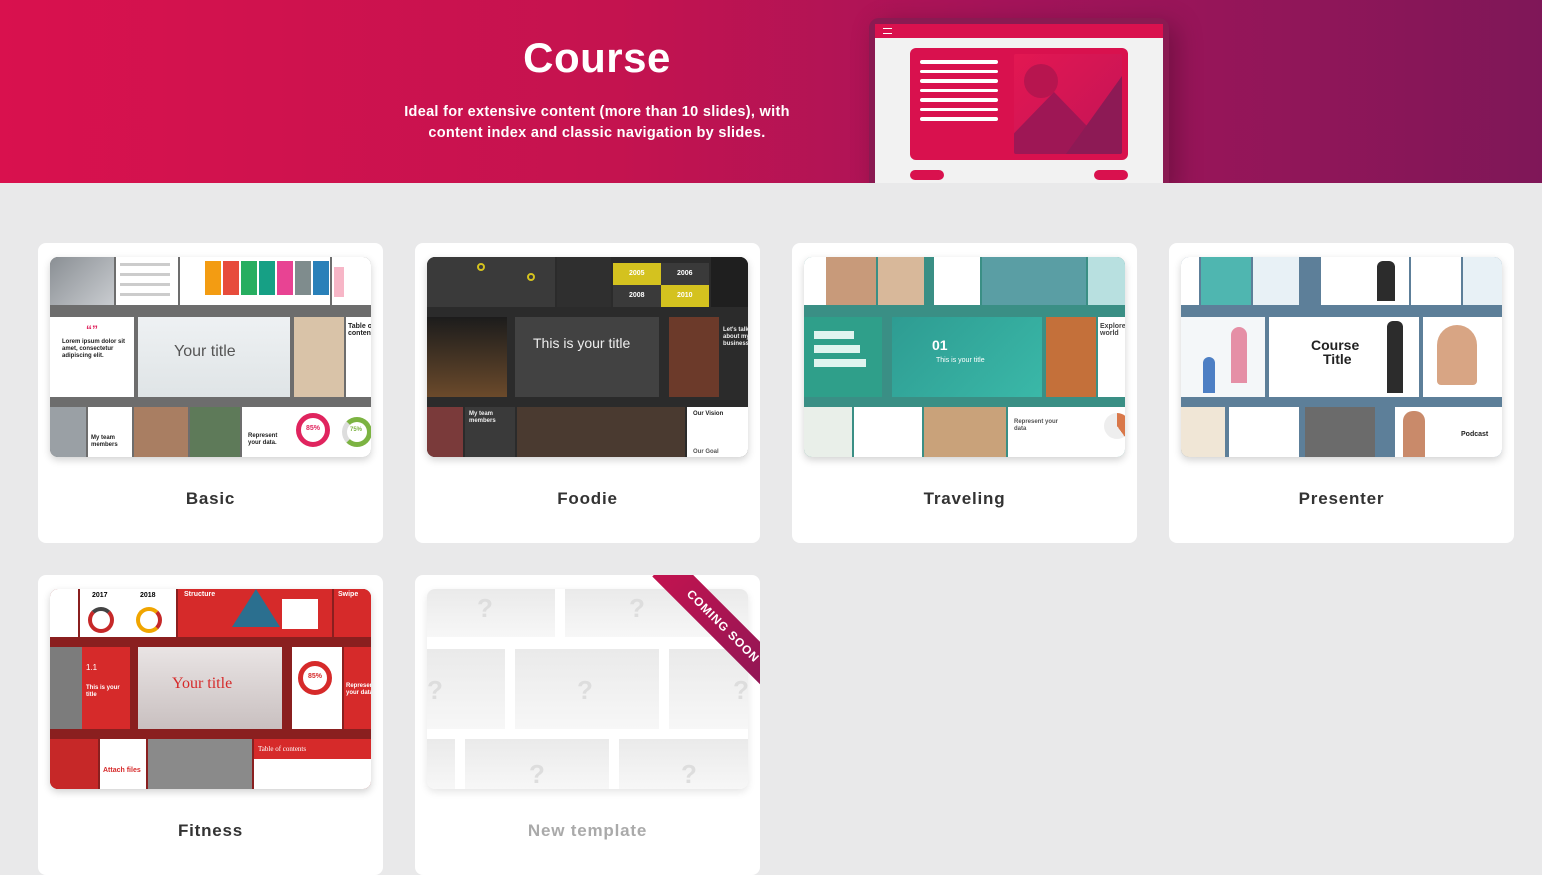  I want to click on surprised-man-slide, so click(1462, 357).